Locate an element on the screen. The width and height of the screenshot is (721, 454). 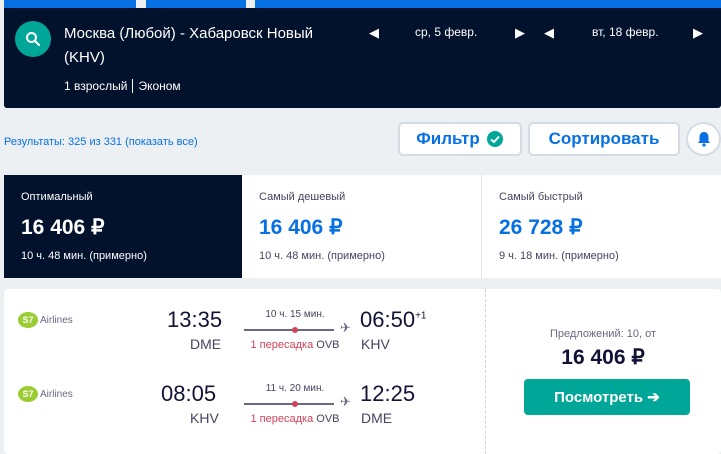
price-alert-button is located at coordinates (703, 139).